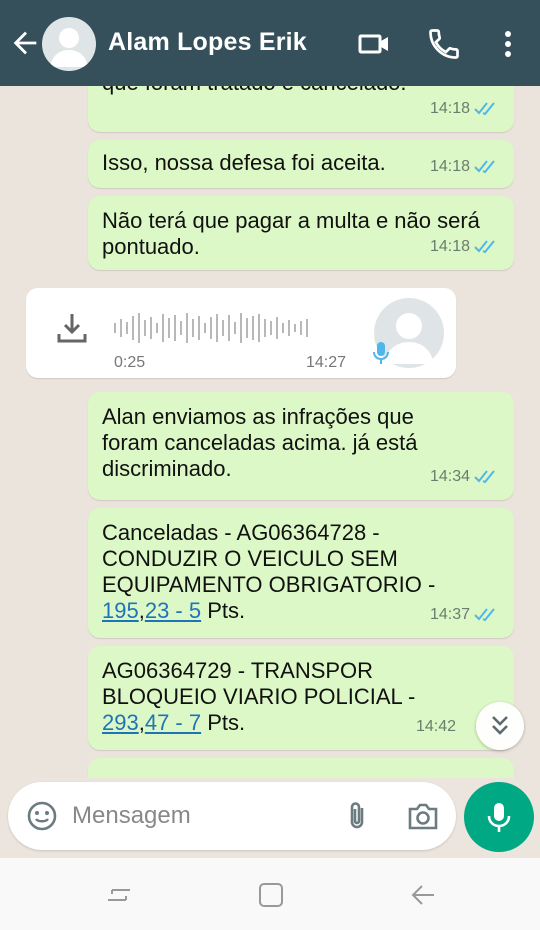 The image size is (540, 930). I want to click on phone-link: 47 - 7, so click(173, 722).